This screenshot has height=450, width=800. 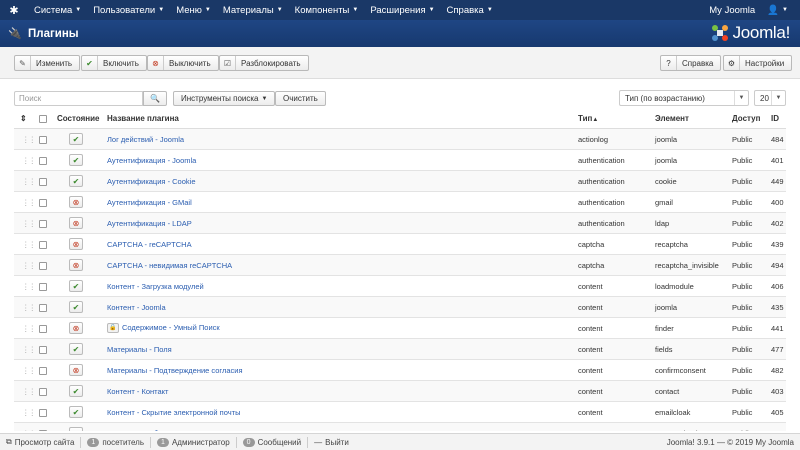 What do you see at coordinates (139, 349) in the screenshot?
I see `plugin-name-link: Материалы - Поля` at bounding box center [139, 349].